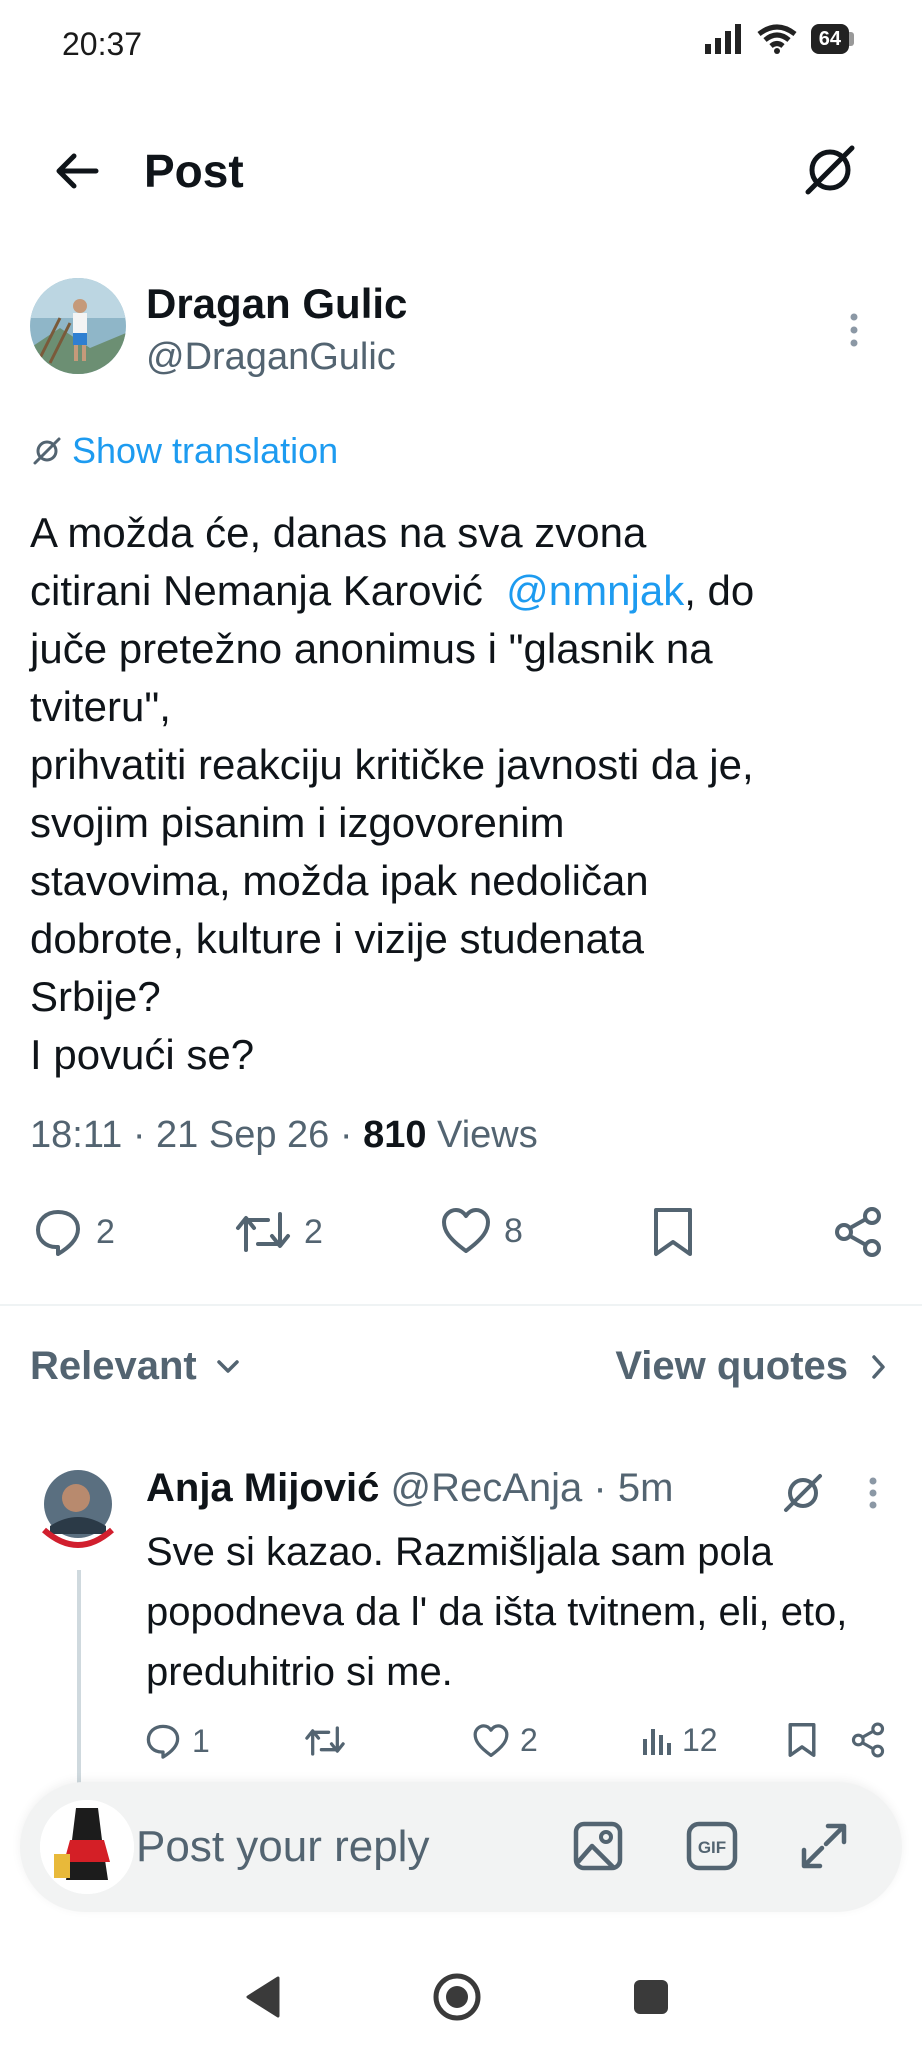 The height and width of the screenshot is (2048, 922). What do you see at coordinates (457, 1997) in the screenshot?
I see `nav-home-icon` at bounding box center [457, 1997].